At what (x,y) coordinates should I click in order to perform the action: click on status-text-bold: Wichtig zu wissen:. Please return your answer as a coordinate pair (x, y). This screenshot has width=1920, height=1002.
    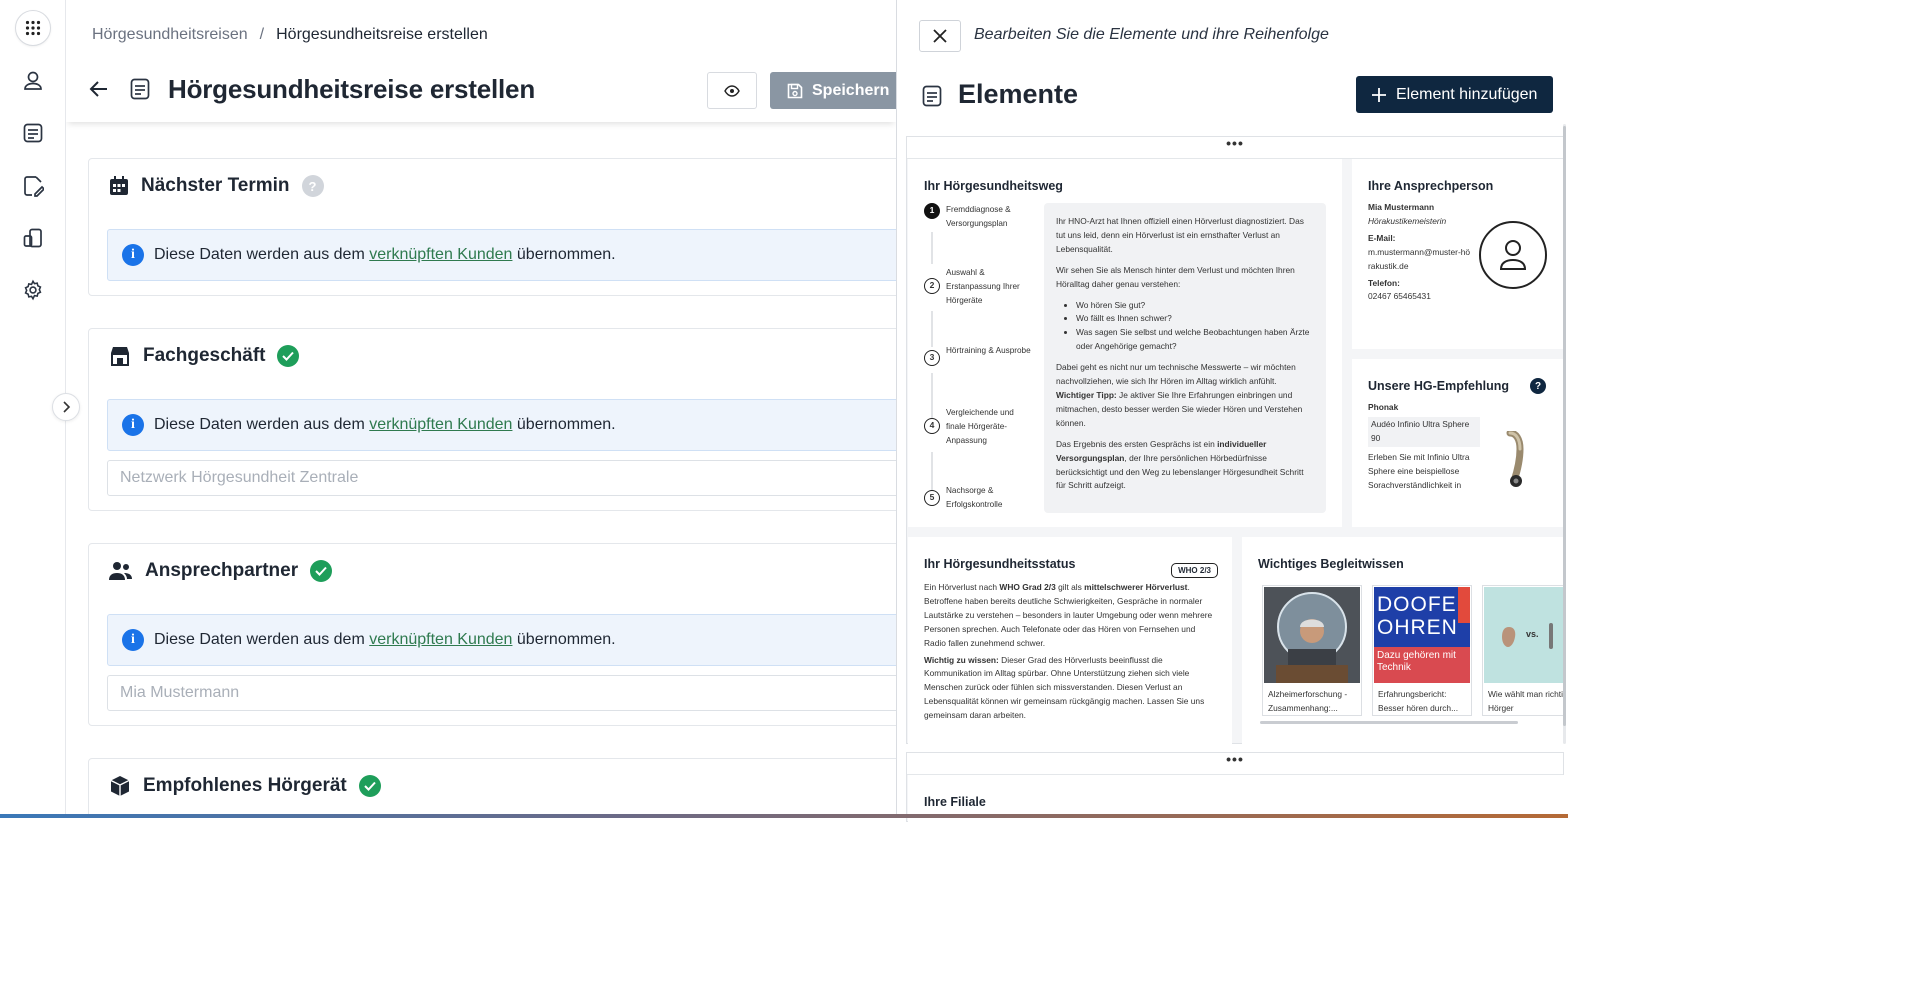
    Looking at the image, I should click on (961, 659).